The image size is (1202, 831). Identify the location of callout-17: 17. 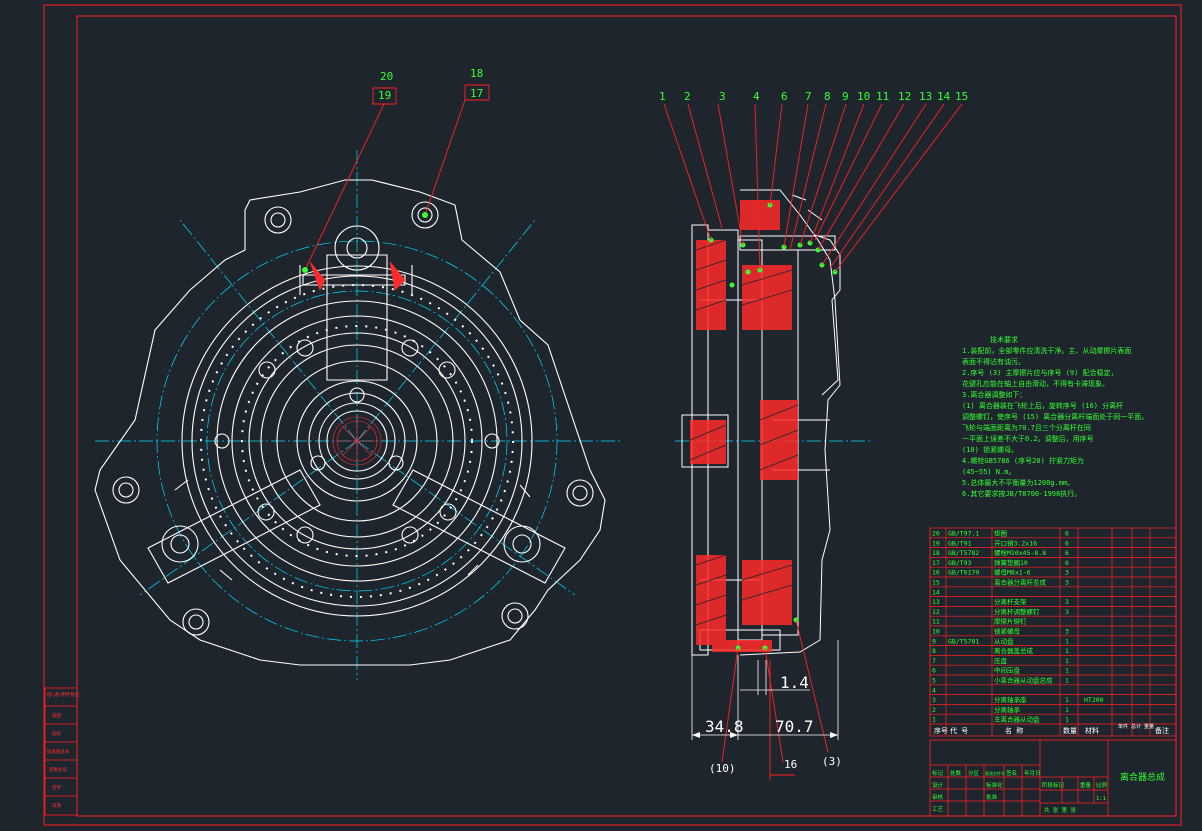
(476, 93).